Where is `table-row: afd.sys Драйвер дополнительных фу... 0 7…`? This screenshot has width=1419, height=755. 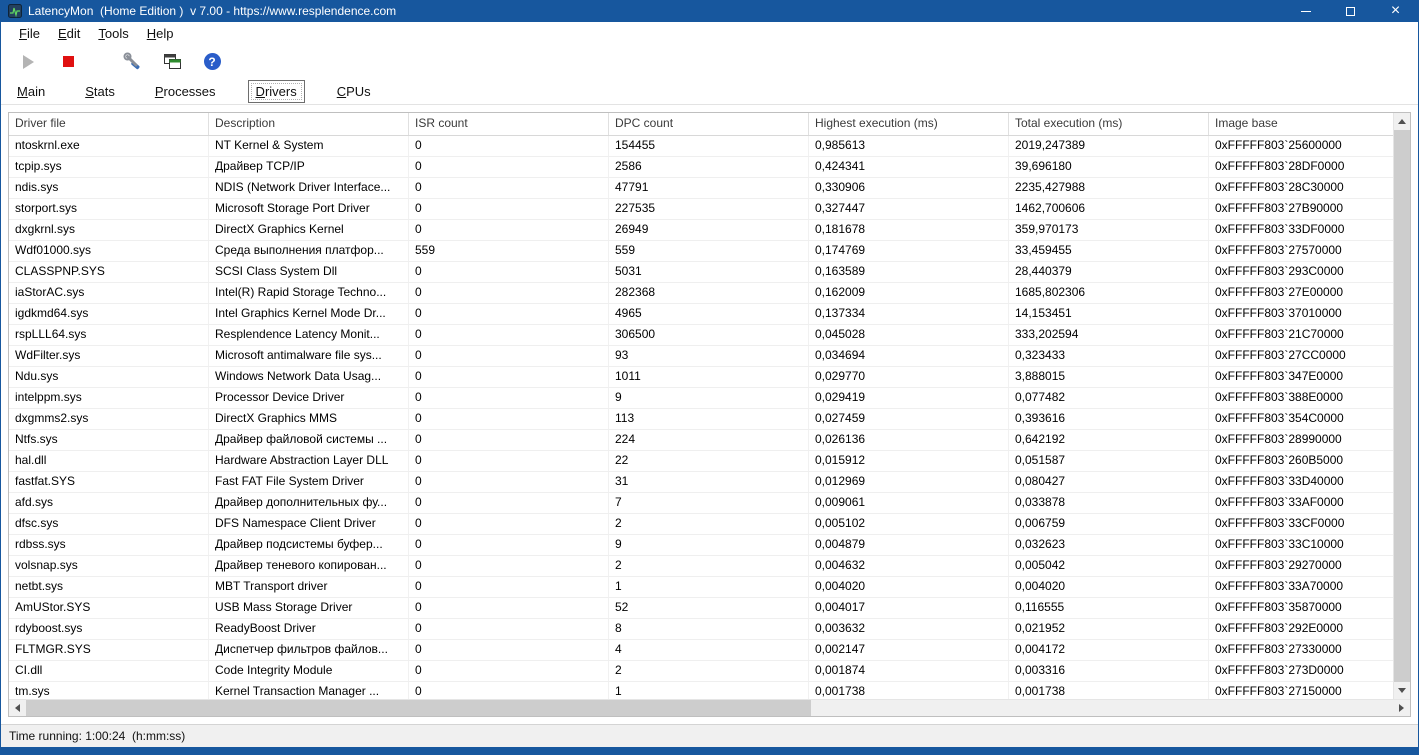
table-row: afd.sys Драйвер дополнительных фу... 0 7… is located at coordinates (701, 503).